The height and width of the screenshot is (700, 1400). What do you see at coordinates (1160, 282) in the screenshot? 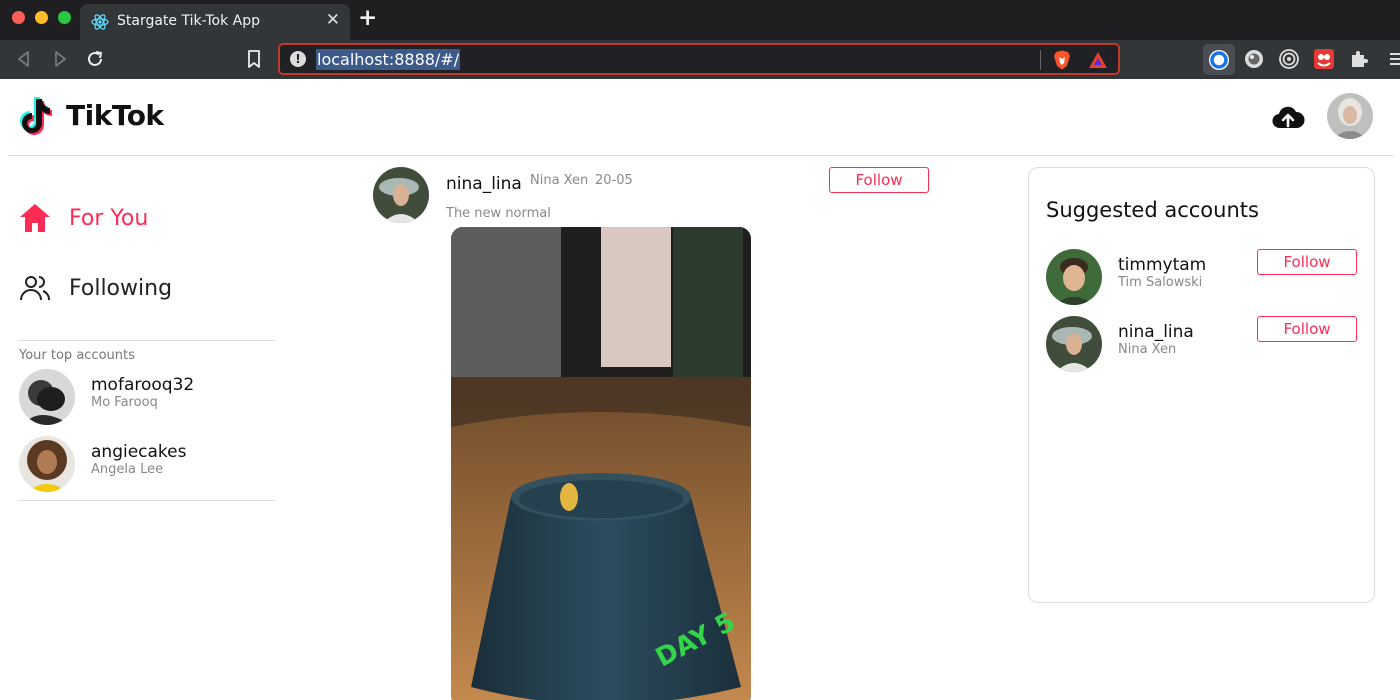
I see `suggested-name: Tim Salowski` at bounding box center [1160, 282].